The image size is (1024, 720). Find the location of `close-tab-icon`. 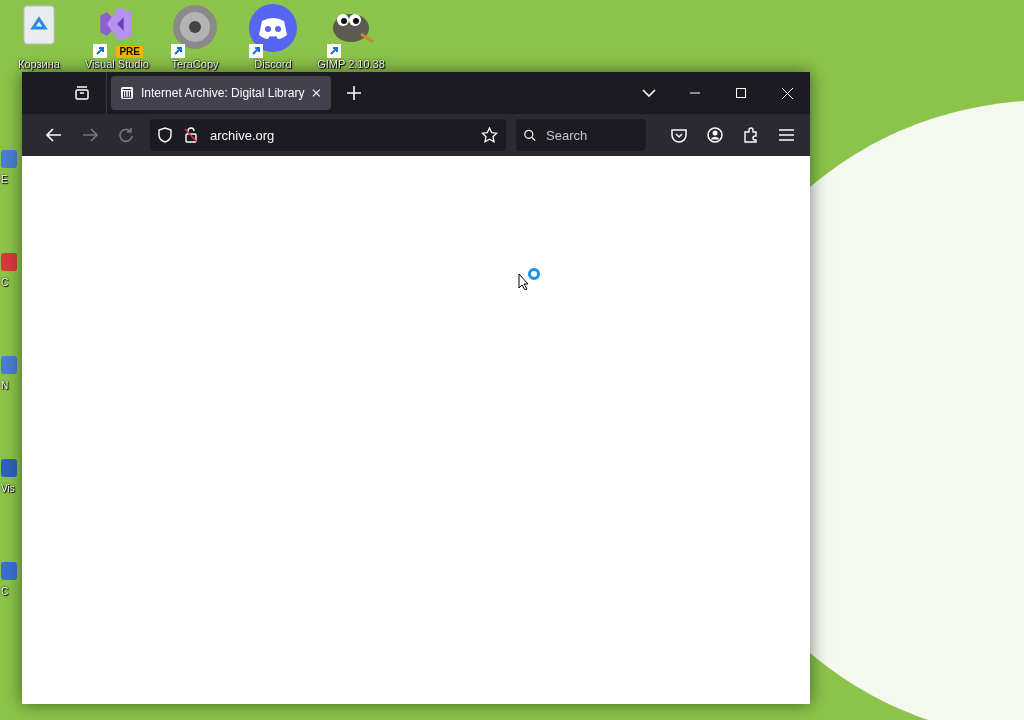

close-tab-icon is located at coordinates (316, 93).